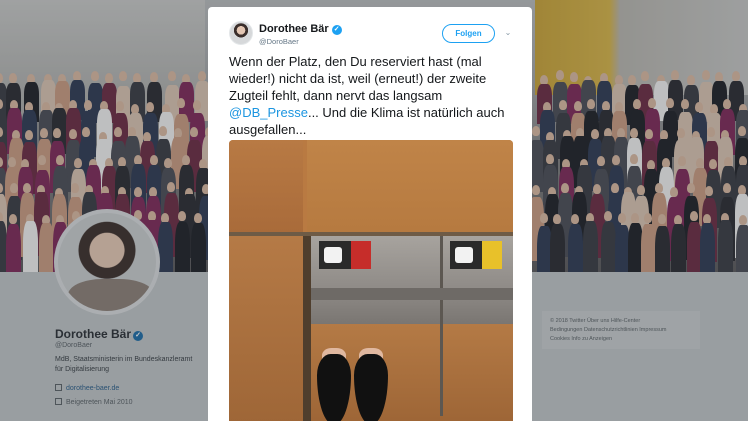  Describe the element at coordinates (268, 112) in the screenshot. I see `mention-link: @DB_Presse` at that location.